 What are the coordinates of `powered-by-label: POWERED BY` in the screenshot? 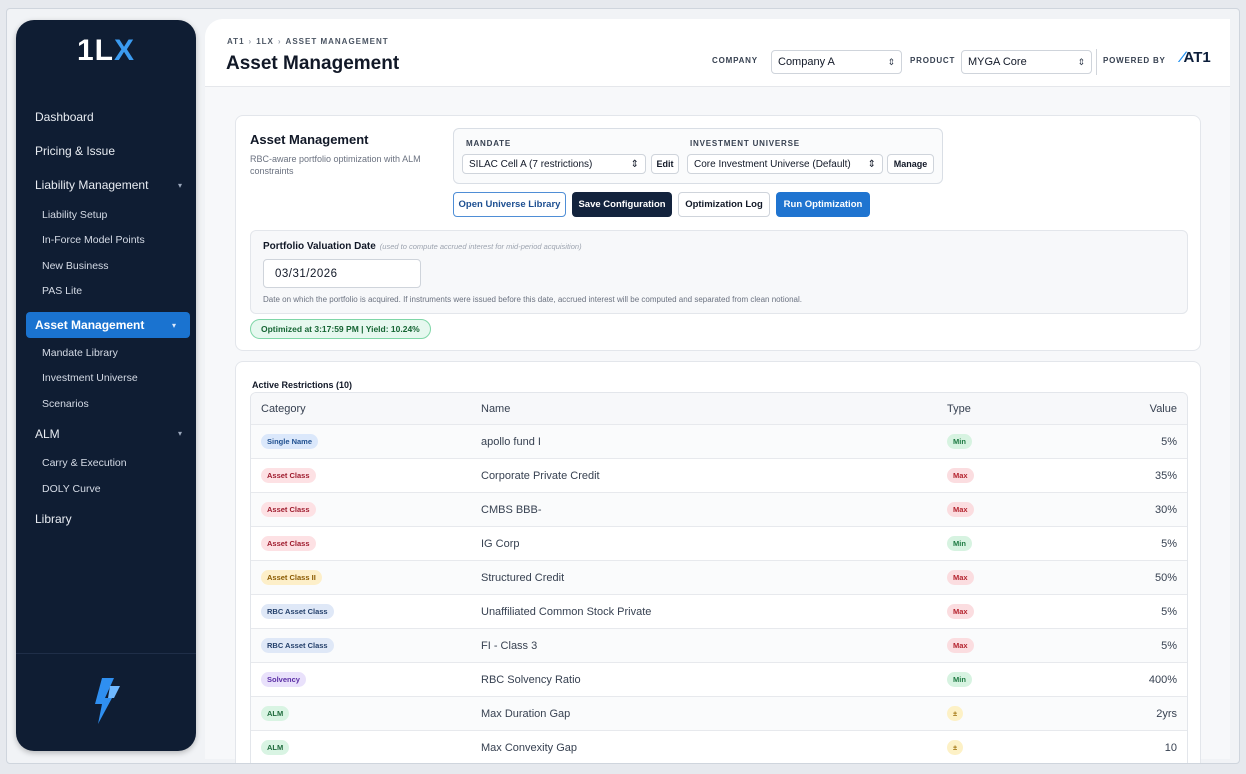 It's located at (1134, 60).